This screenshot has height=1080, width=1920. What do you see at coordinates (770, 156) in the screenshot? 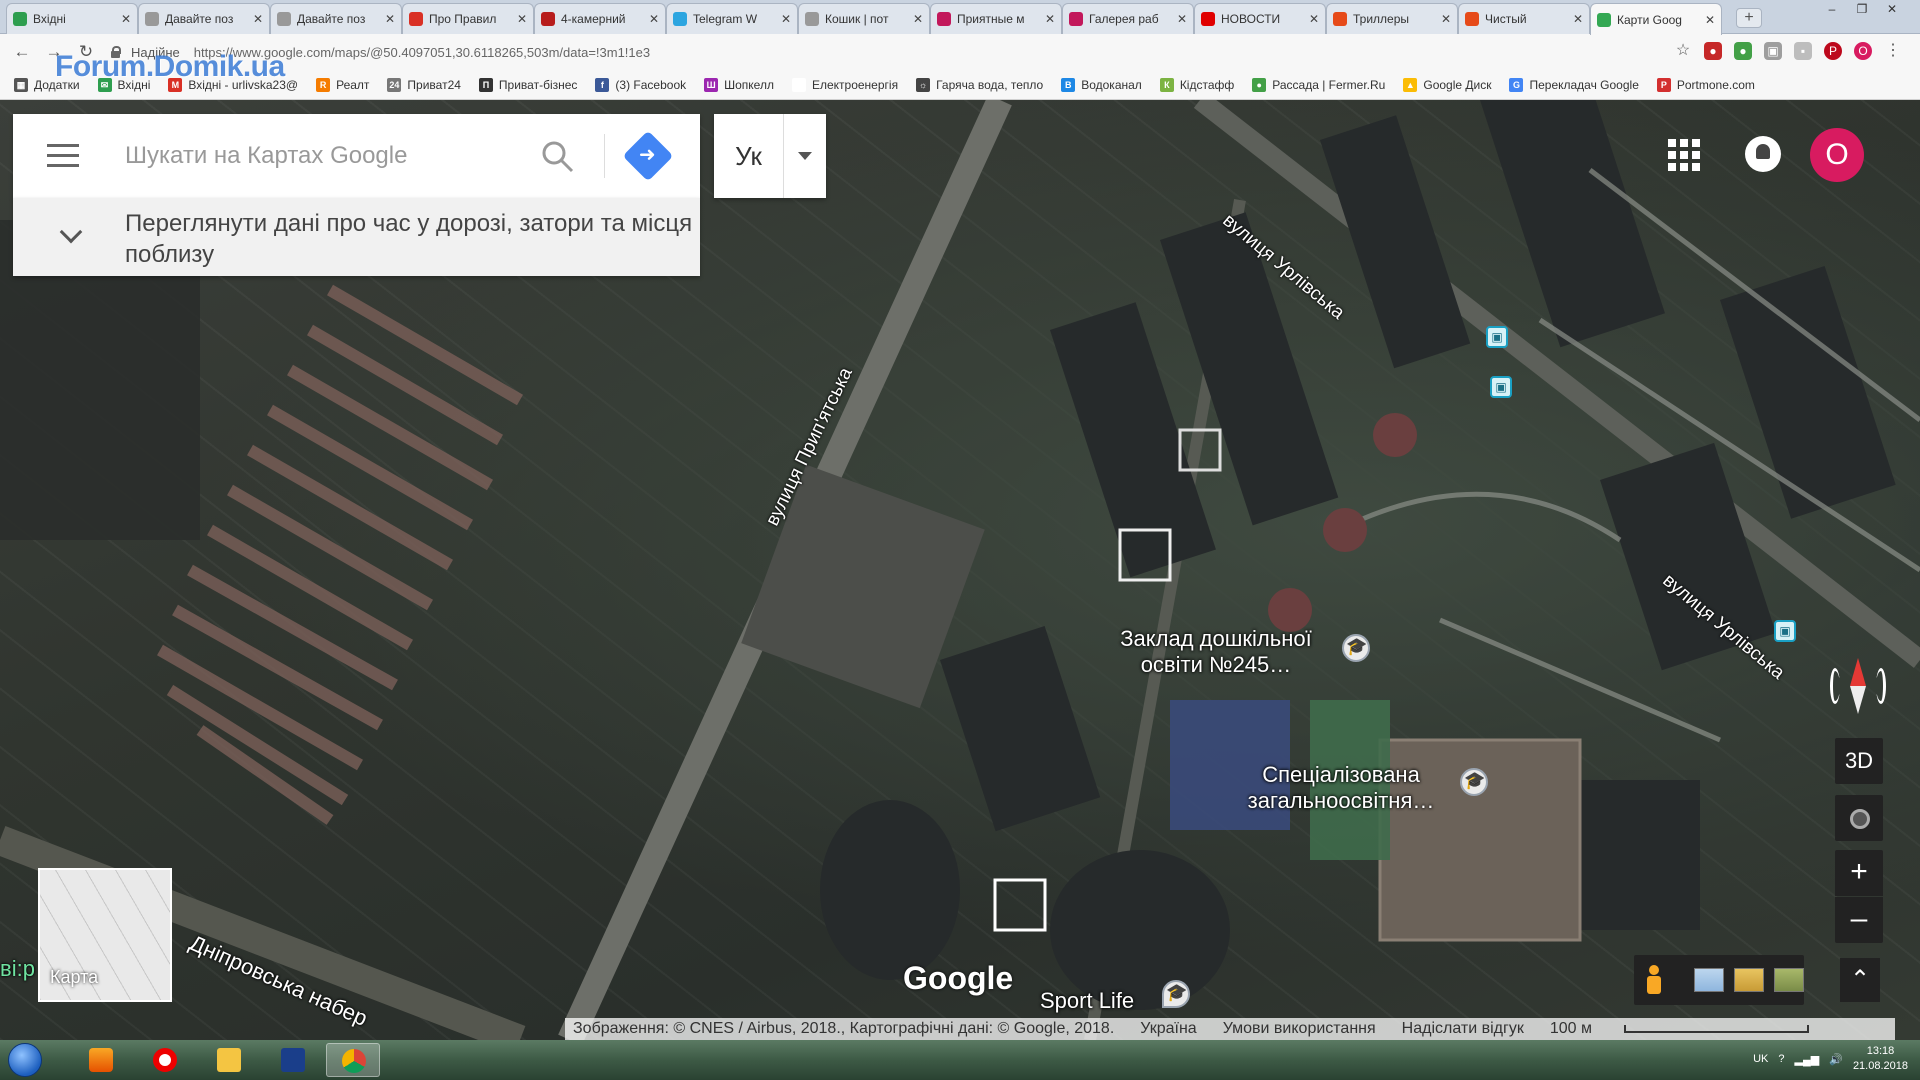
I see `language-selector: Ук` at bounding box center [770, 156].